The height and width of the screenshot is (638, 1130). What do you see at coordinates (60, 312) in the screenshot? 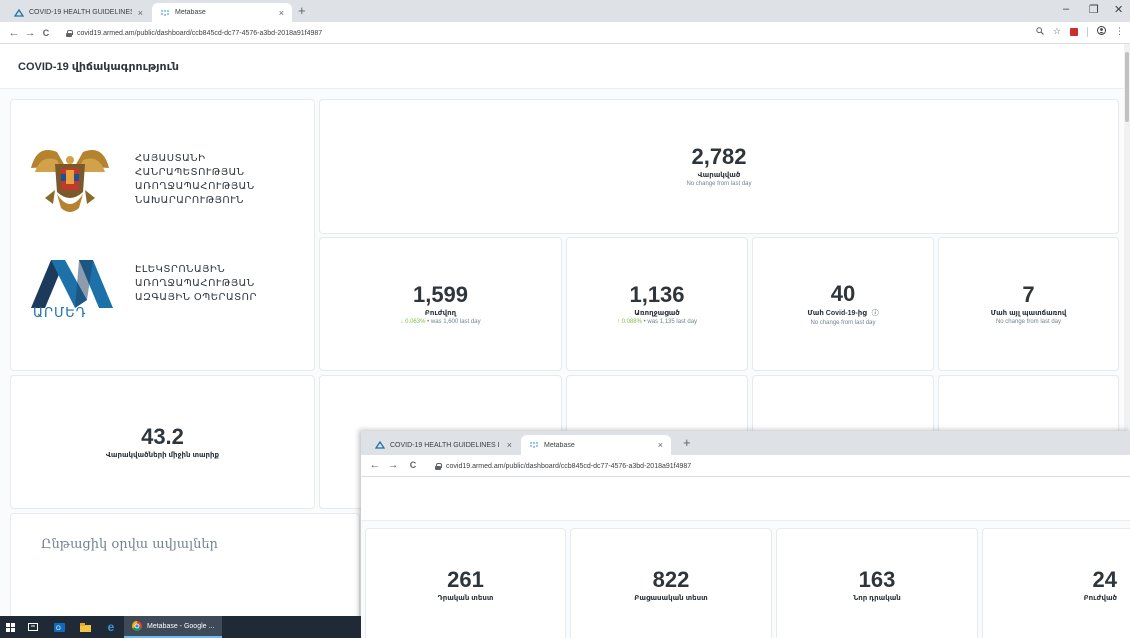
I see `armed-wordmark: ԱՐՄԵԴ` at bounding box center [60, 312].